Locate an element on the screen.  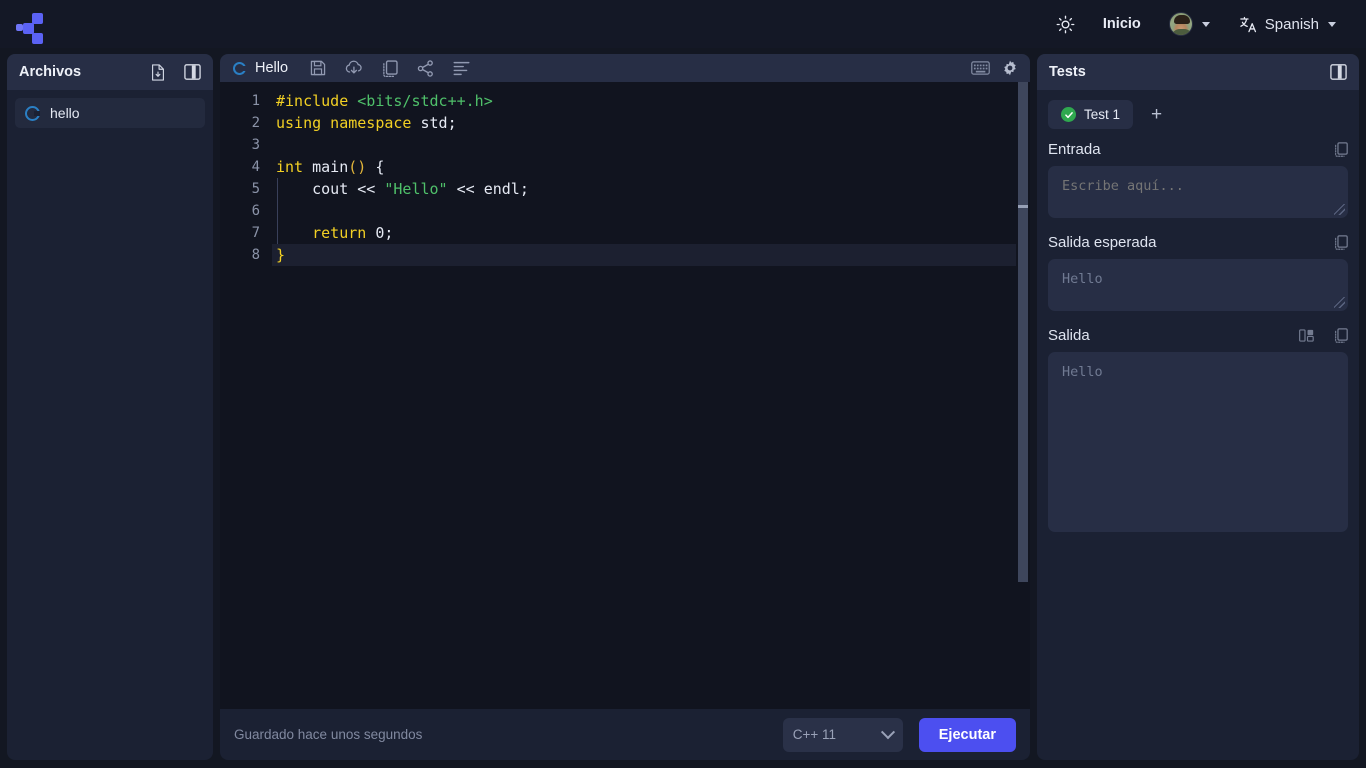
scrollbar-marker is located at coordinates (1023, 206).